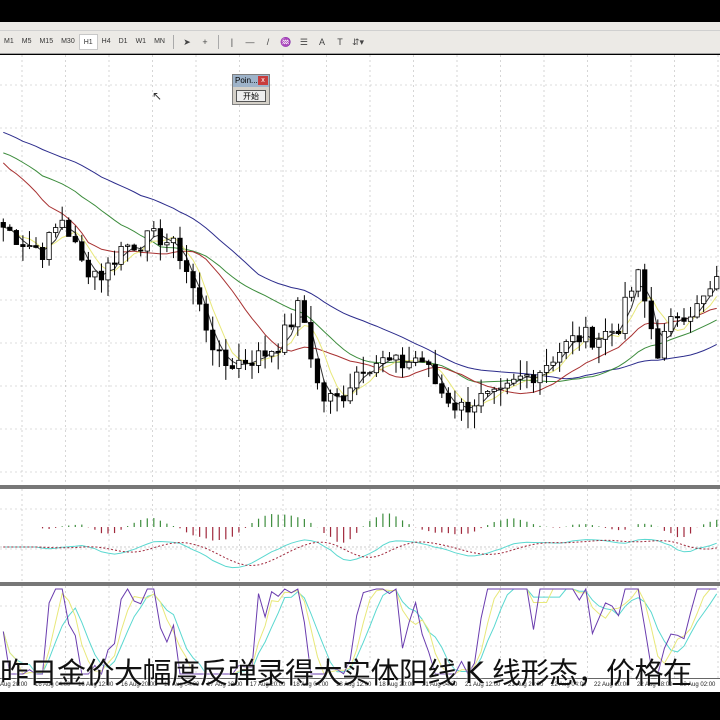 This screenshot has width=720, height=720. I want to click on timeframe-h1: H1, so click(88, 42).